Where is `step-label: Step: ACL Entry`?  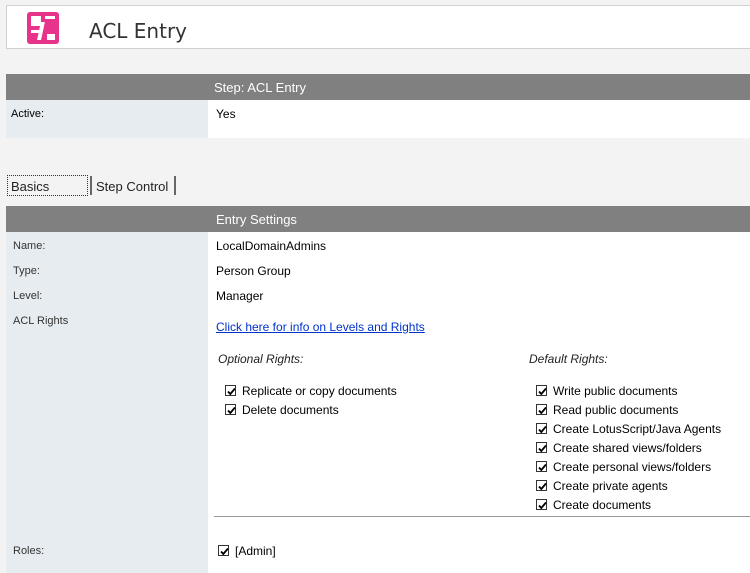
step-label: Step: ACL Entry is located at coordinates (260, 87).